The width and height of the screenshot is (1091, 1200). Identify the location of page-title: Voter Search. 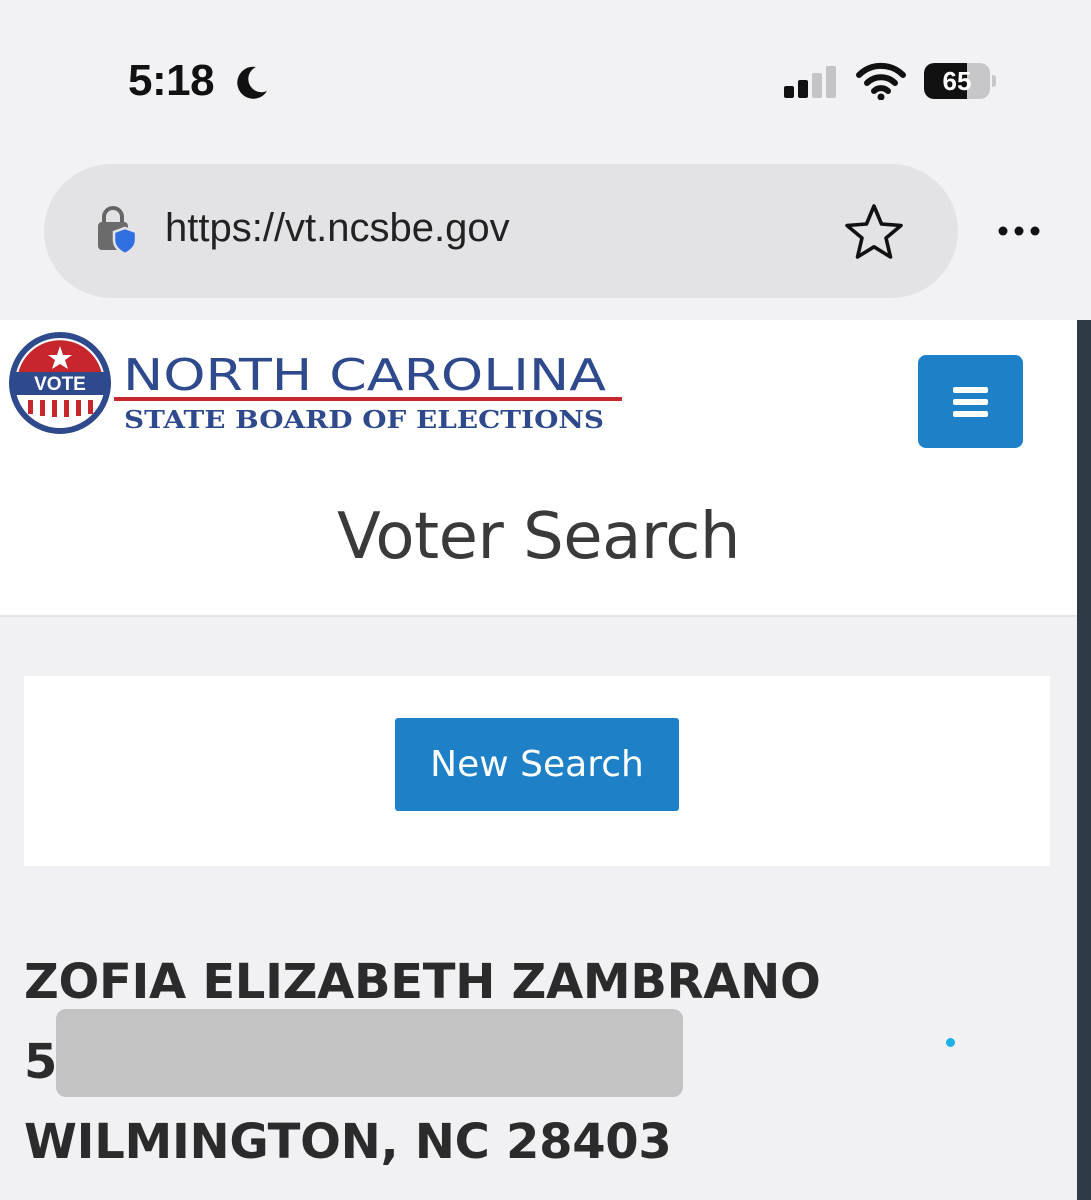
(538, 537).